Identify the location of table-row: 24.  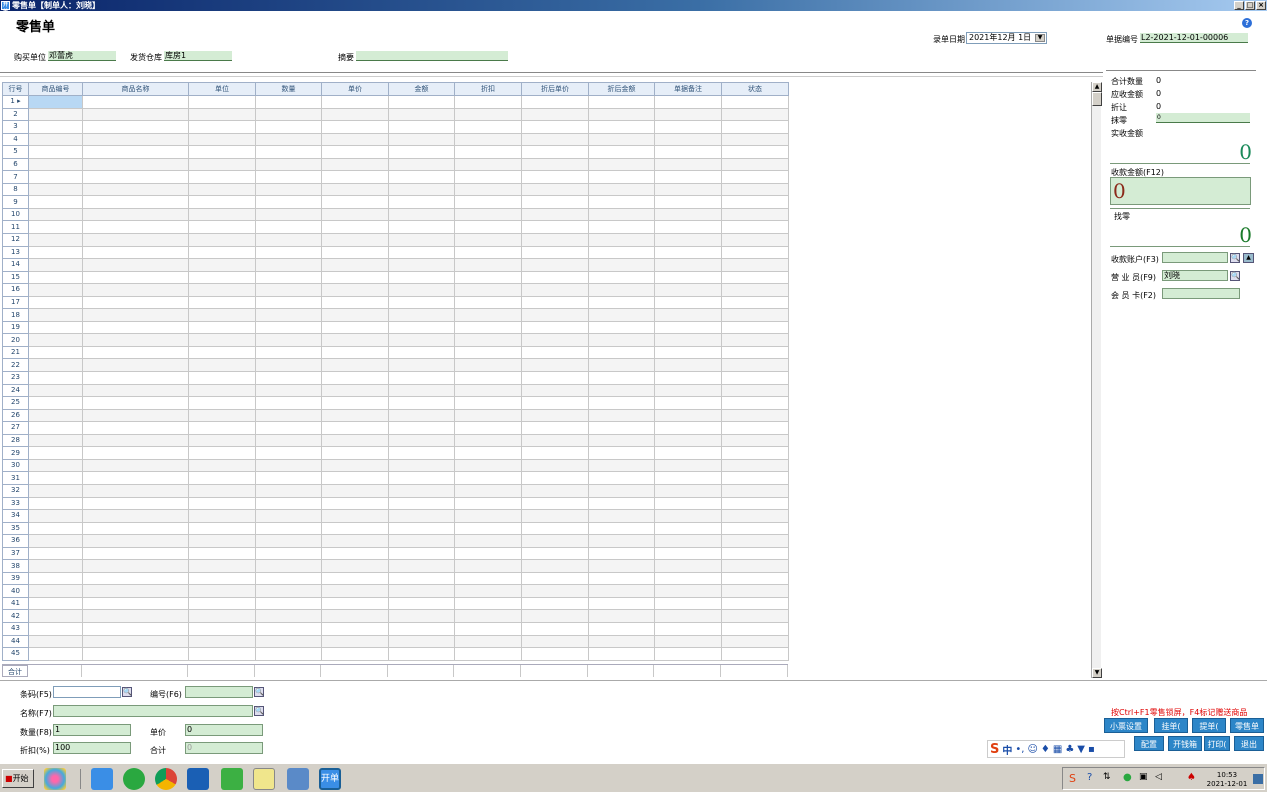
(395, 390).